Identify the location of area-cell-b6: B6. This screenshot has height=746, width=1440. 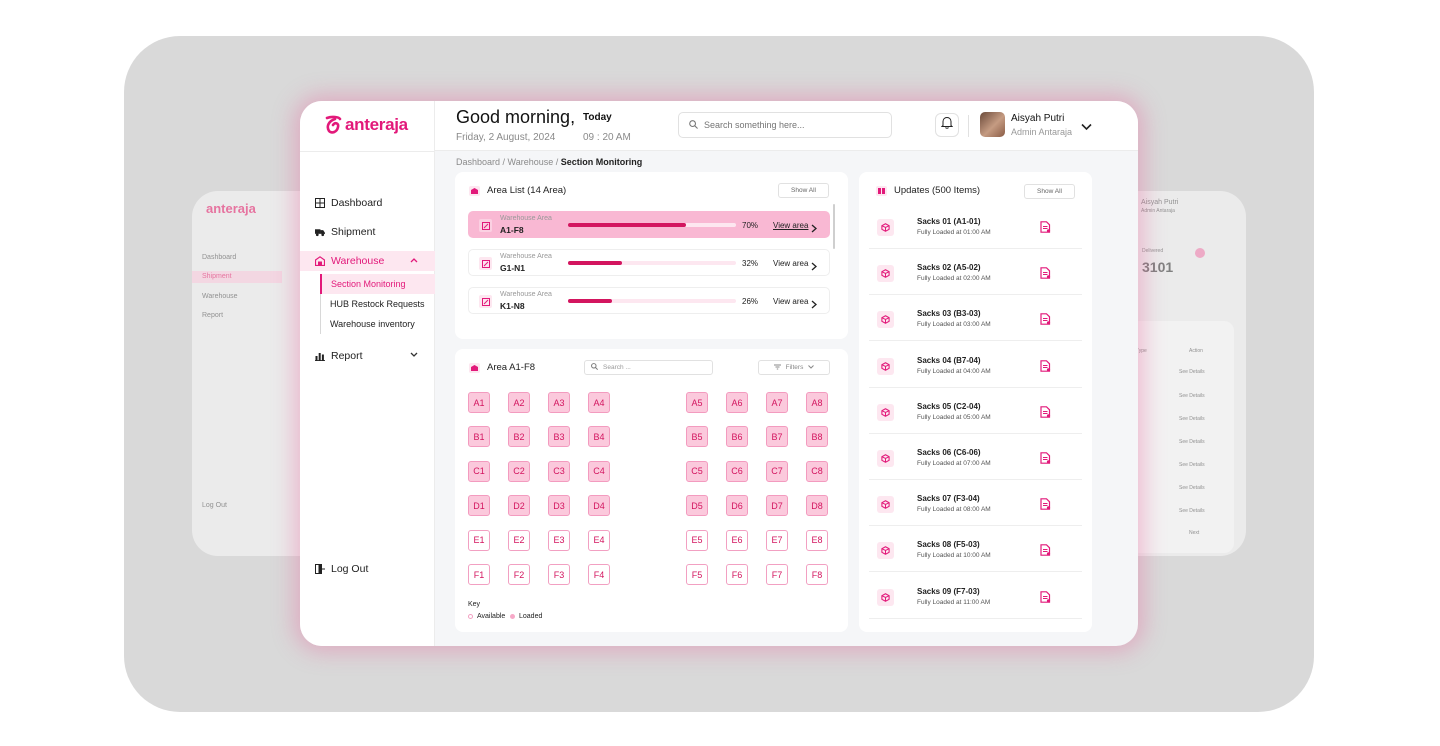
(737, 437).